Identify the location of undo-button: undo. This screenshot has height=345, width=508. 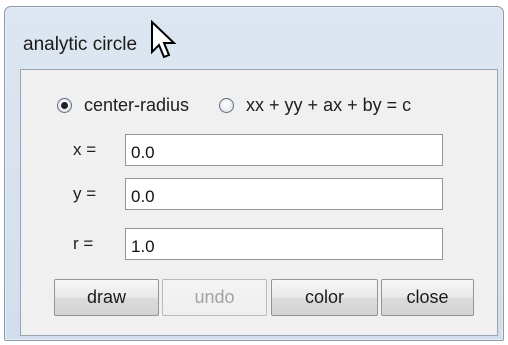
(214, 297).